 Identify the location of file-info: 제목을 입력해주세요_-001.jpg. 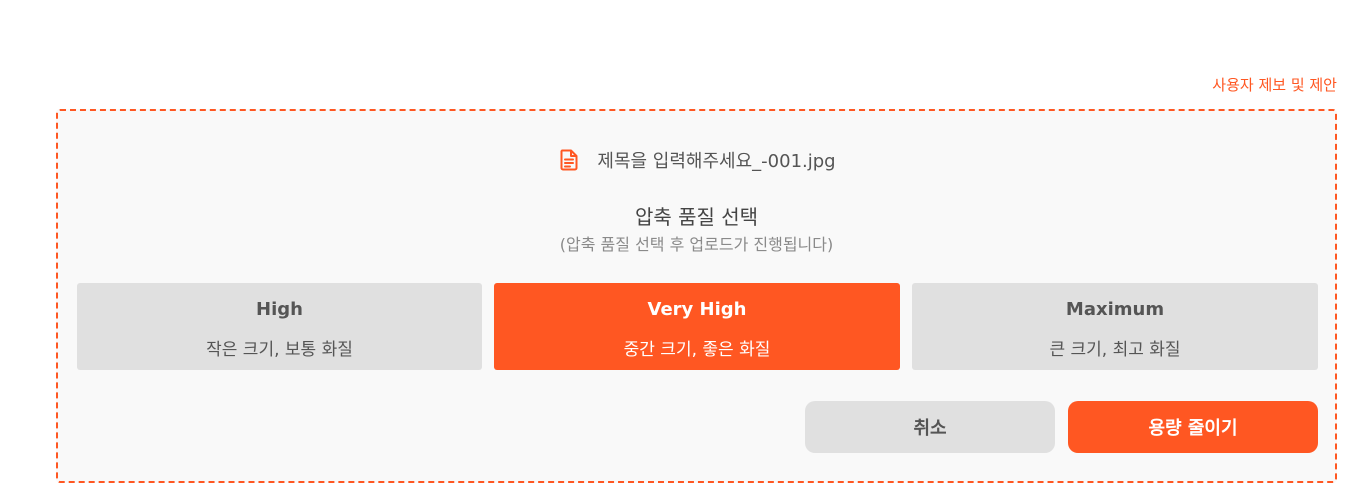
(696, 160).